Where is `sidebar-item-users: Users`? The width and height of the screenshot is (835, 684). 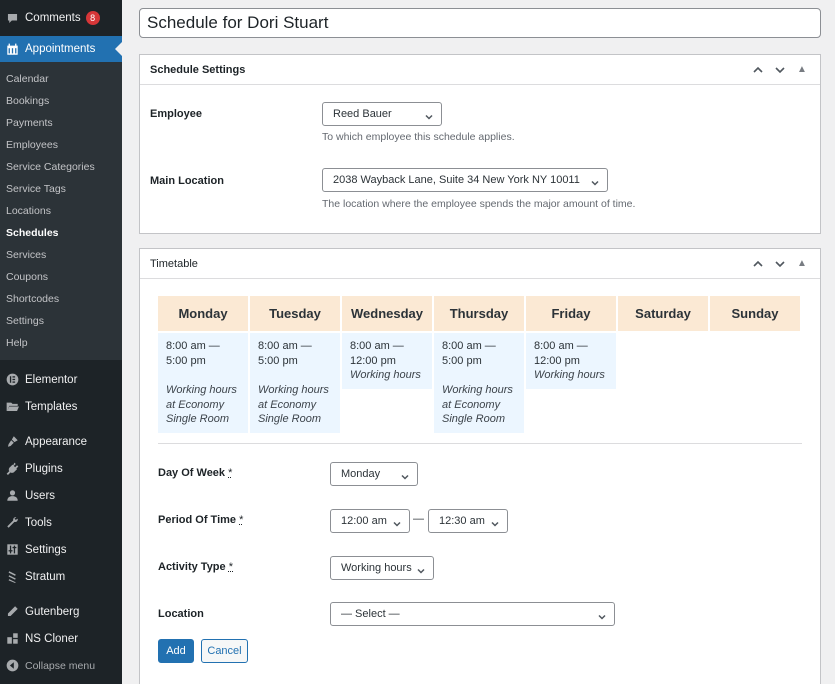
sidebar-item-users: Users is located at coordinates (61, 495).